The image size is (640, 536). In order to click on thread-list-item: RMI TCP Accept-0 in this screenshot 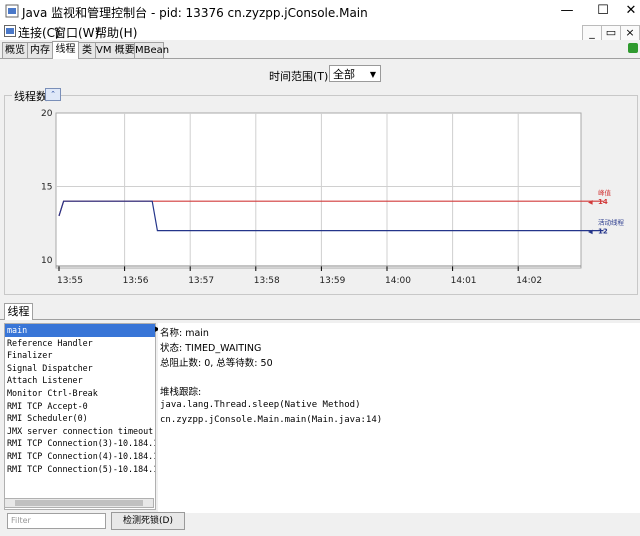, I will do `click(80, 406)`.